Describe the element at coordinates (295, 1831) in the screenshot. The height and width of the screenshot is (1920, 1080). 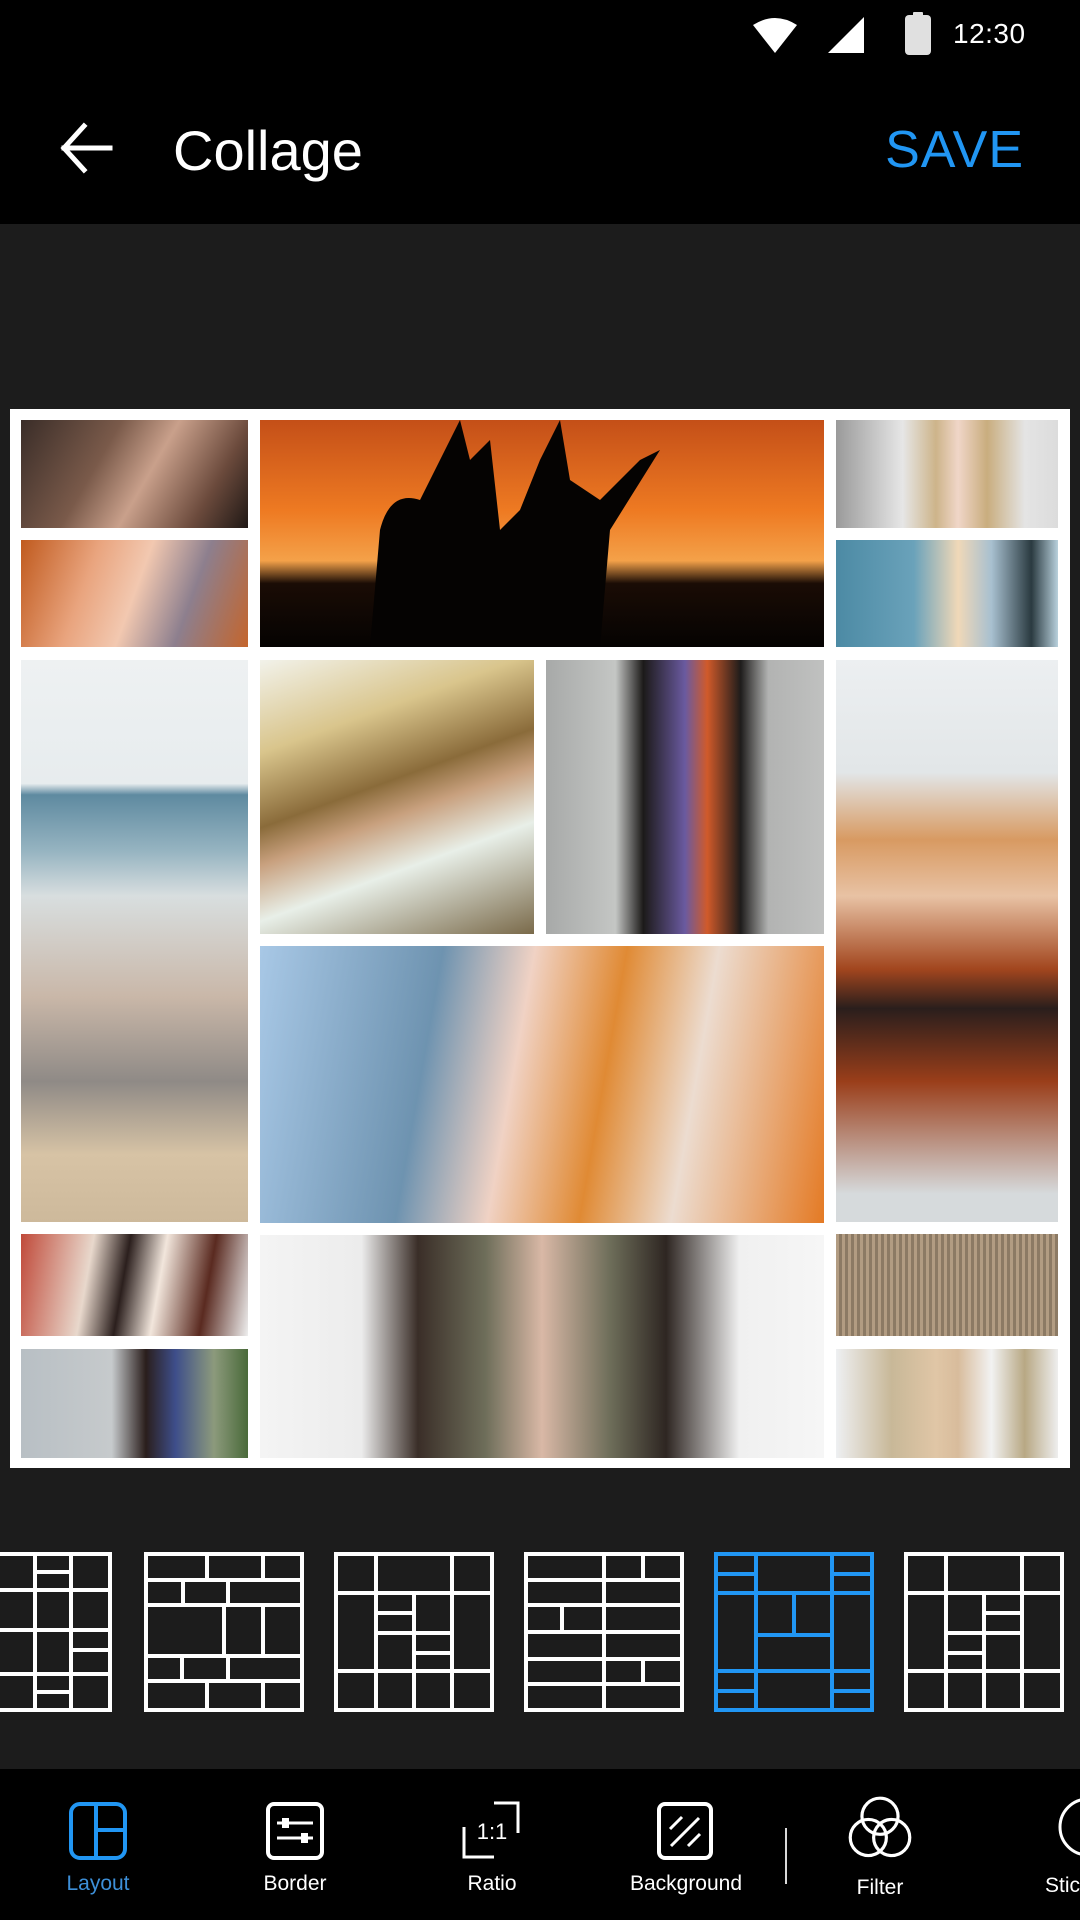
I see `sliders-icon` at that location.